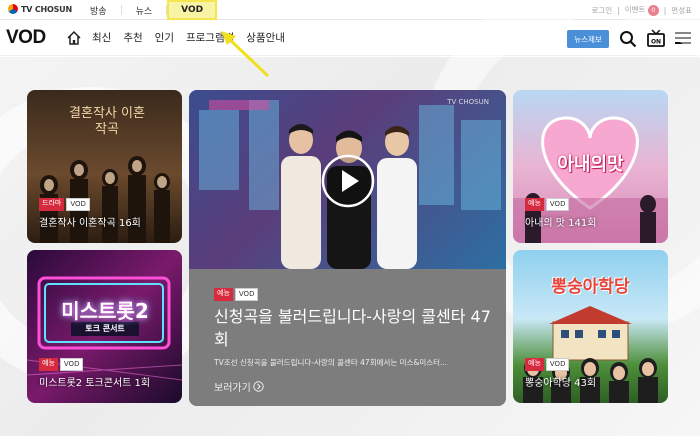 This screenshot has width=700, height=436. Describe the element at coordinates (232, 388) in the screenshot. I see `watch-link-label: 보러가기` at that location.